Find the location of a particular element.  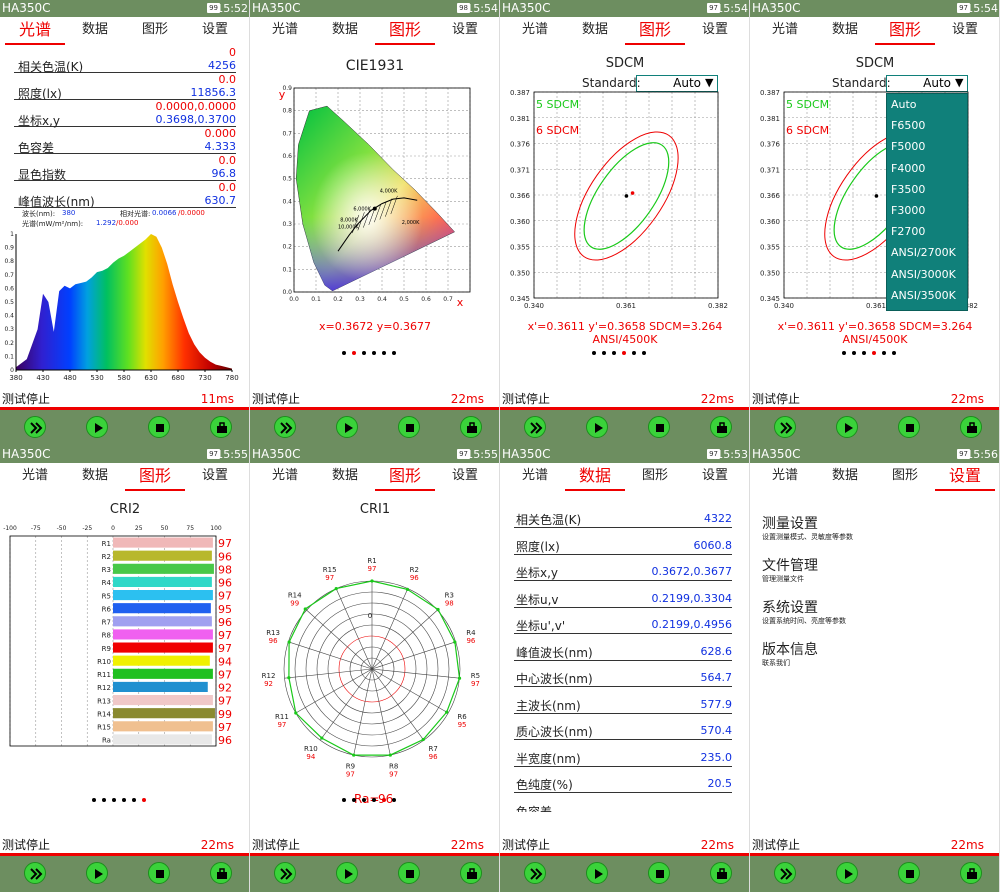

dropdown-option: ANSI/3500K is located at coordinates (923, 295).